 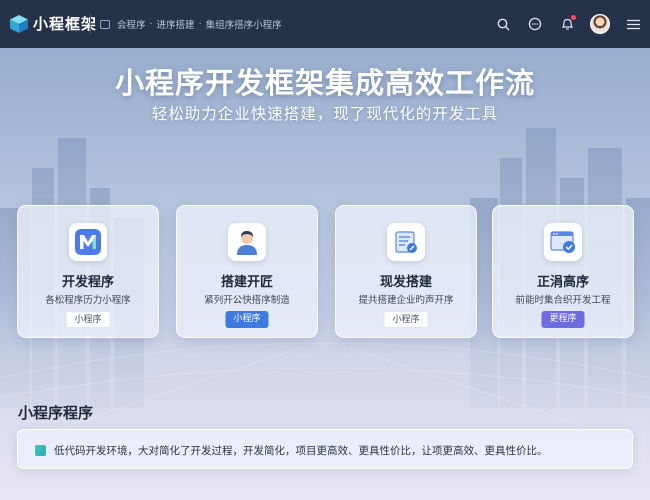 What do you see at coordinates (573, 17) in the screenshot?
I see `notification-badge` at bounding box center [573, 17].